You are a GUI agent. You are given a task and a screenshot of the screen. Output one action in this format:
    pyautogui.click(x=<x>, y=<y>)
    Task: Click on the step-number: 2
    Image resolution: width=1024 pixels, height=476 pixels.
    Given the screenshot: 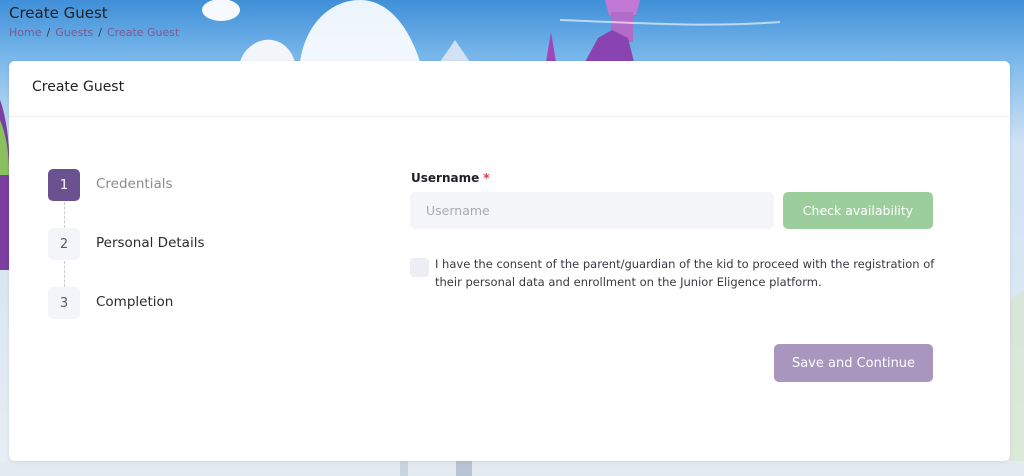 What is the action you would take?
    pyautogui.click(x=64, y=244)
    